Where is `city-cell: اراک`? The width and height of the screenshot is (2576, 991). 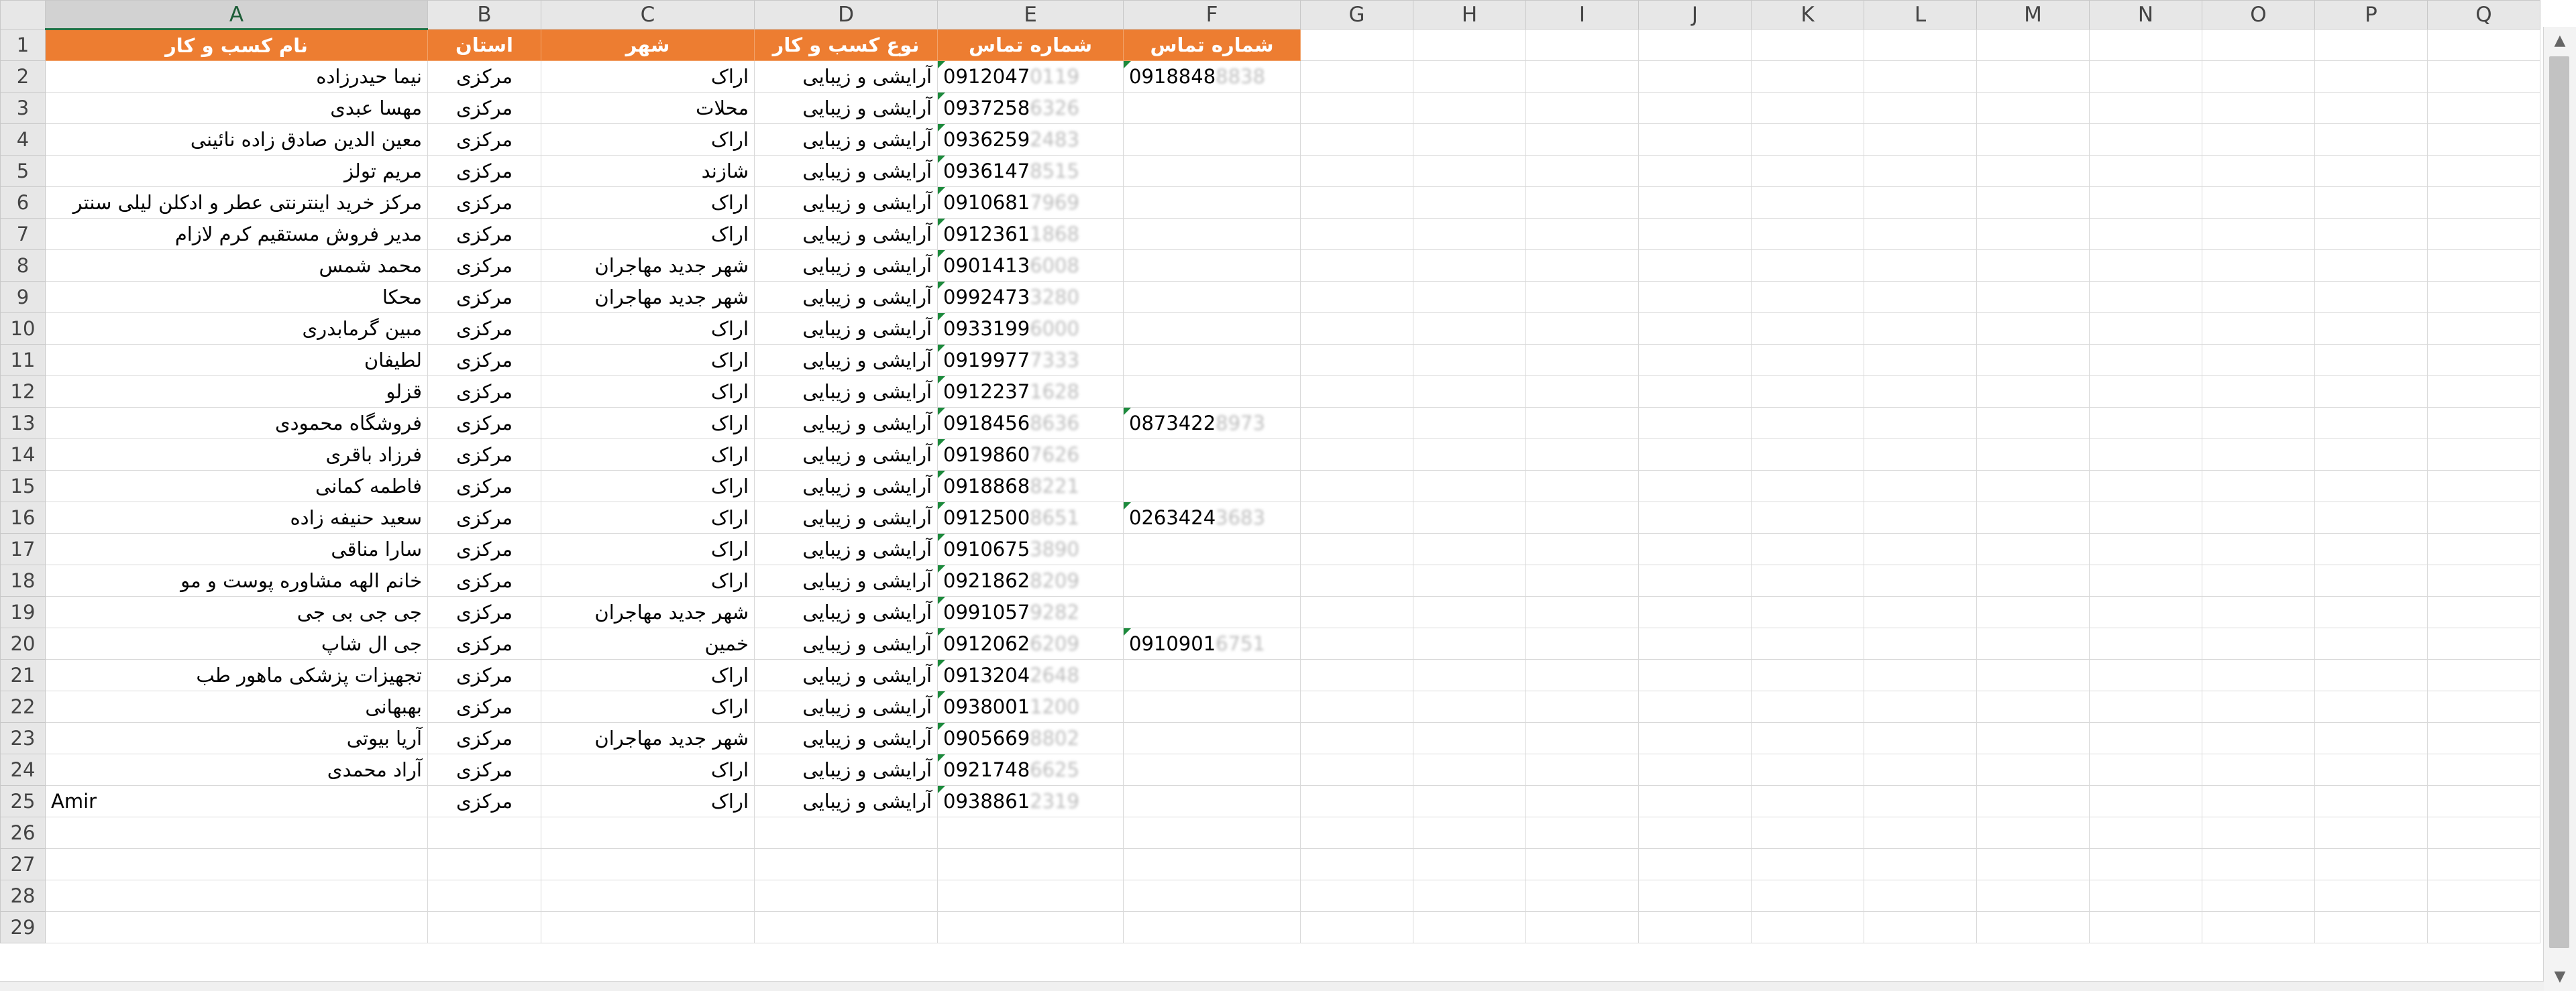 city-cell: اراک is located at coordinates (648, 360).